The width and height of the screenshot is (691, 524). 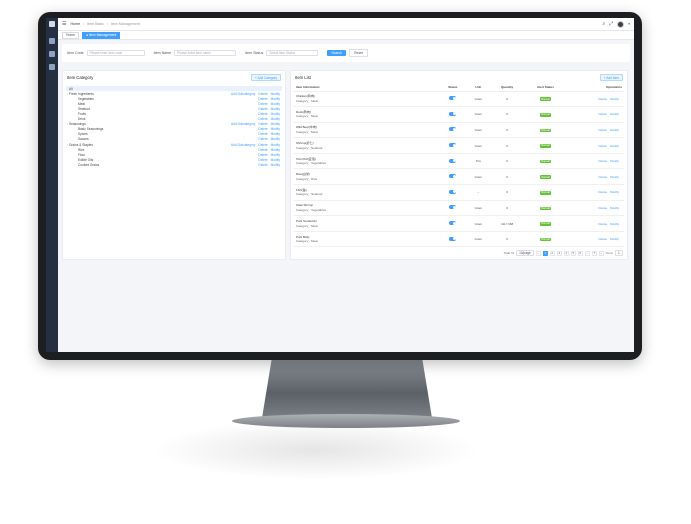 I want to click on tab-home: Home, so click(x=71, y=35).